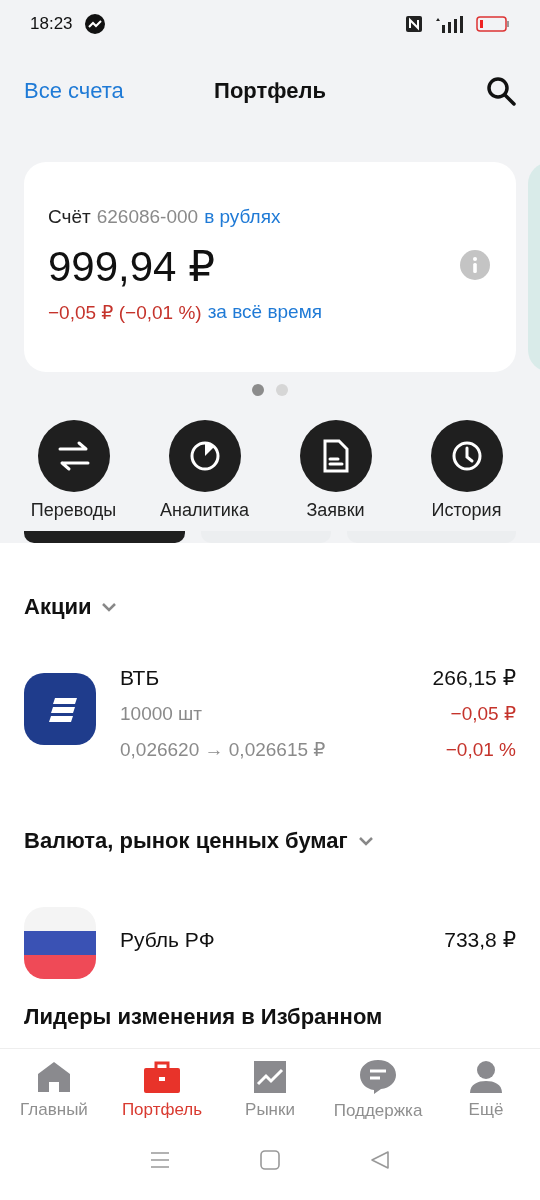  Describe the element at coordinates (160, 1160) in the screenshot. I see `menu-icon` at that location.